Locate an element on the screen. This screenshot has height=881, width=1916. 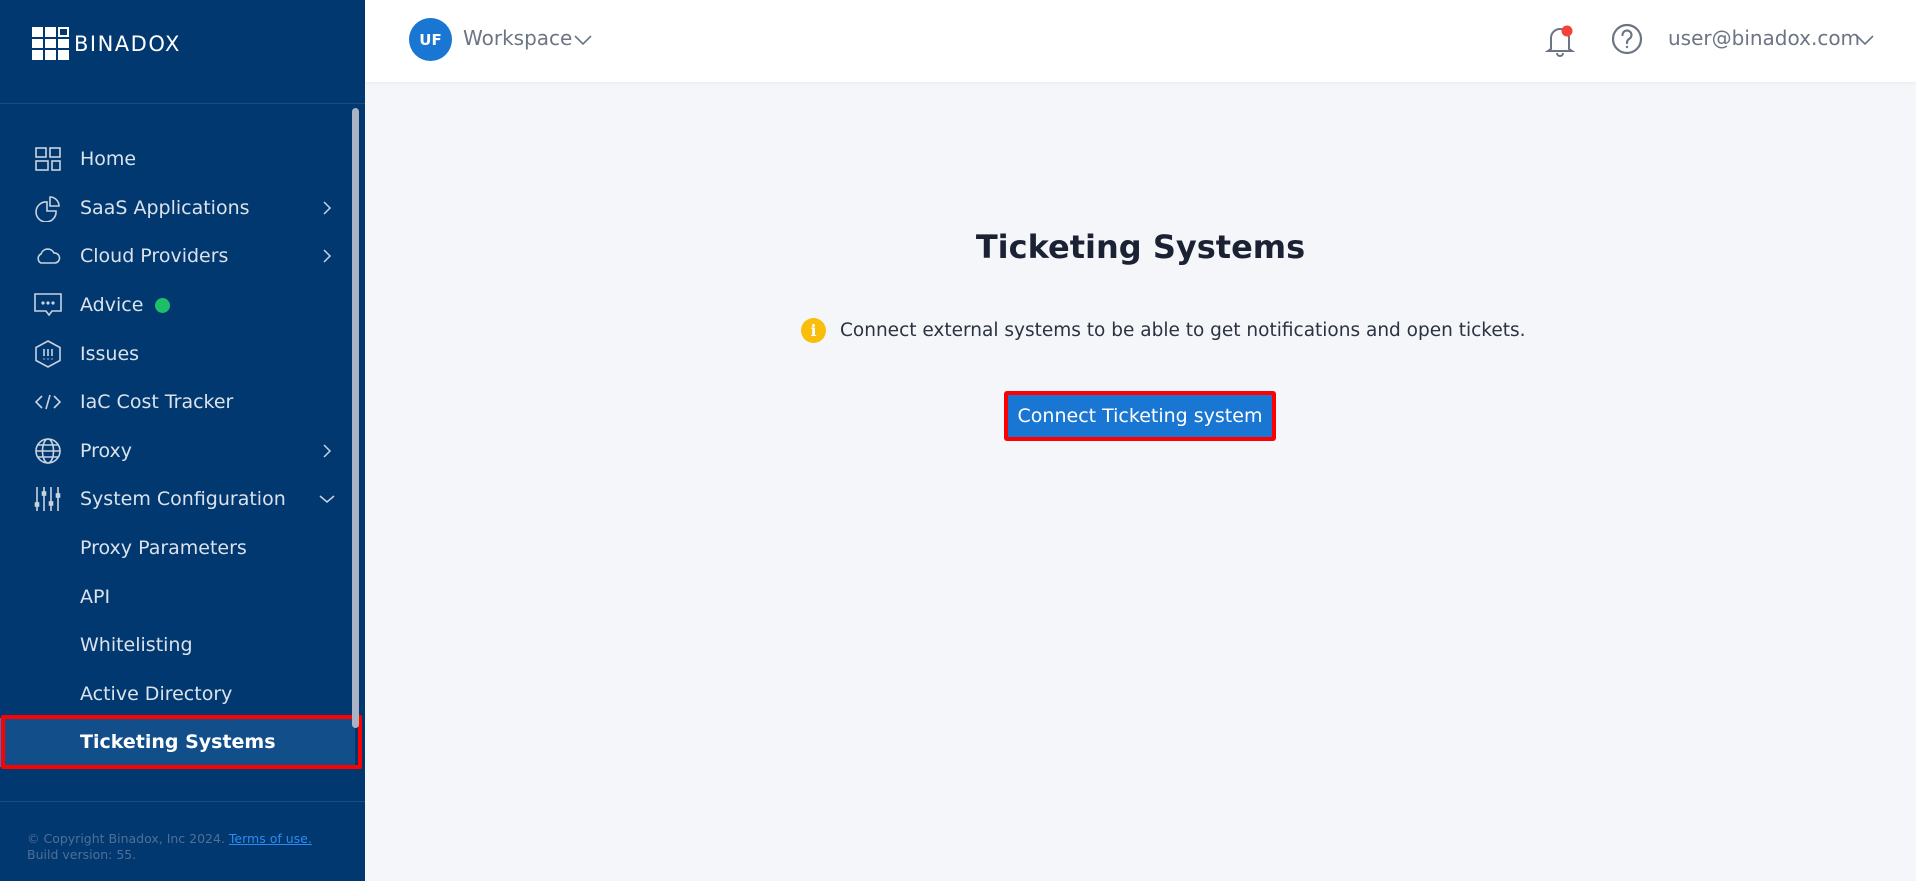
sidebar-item-label: Proxy is located at coordinates (106, 450).